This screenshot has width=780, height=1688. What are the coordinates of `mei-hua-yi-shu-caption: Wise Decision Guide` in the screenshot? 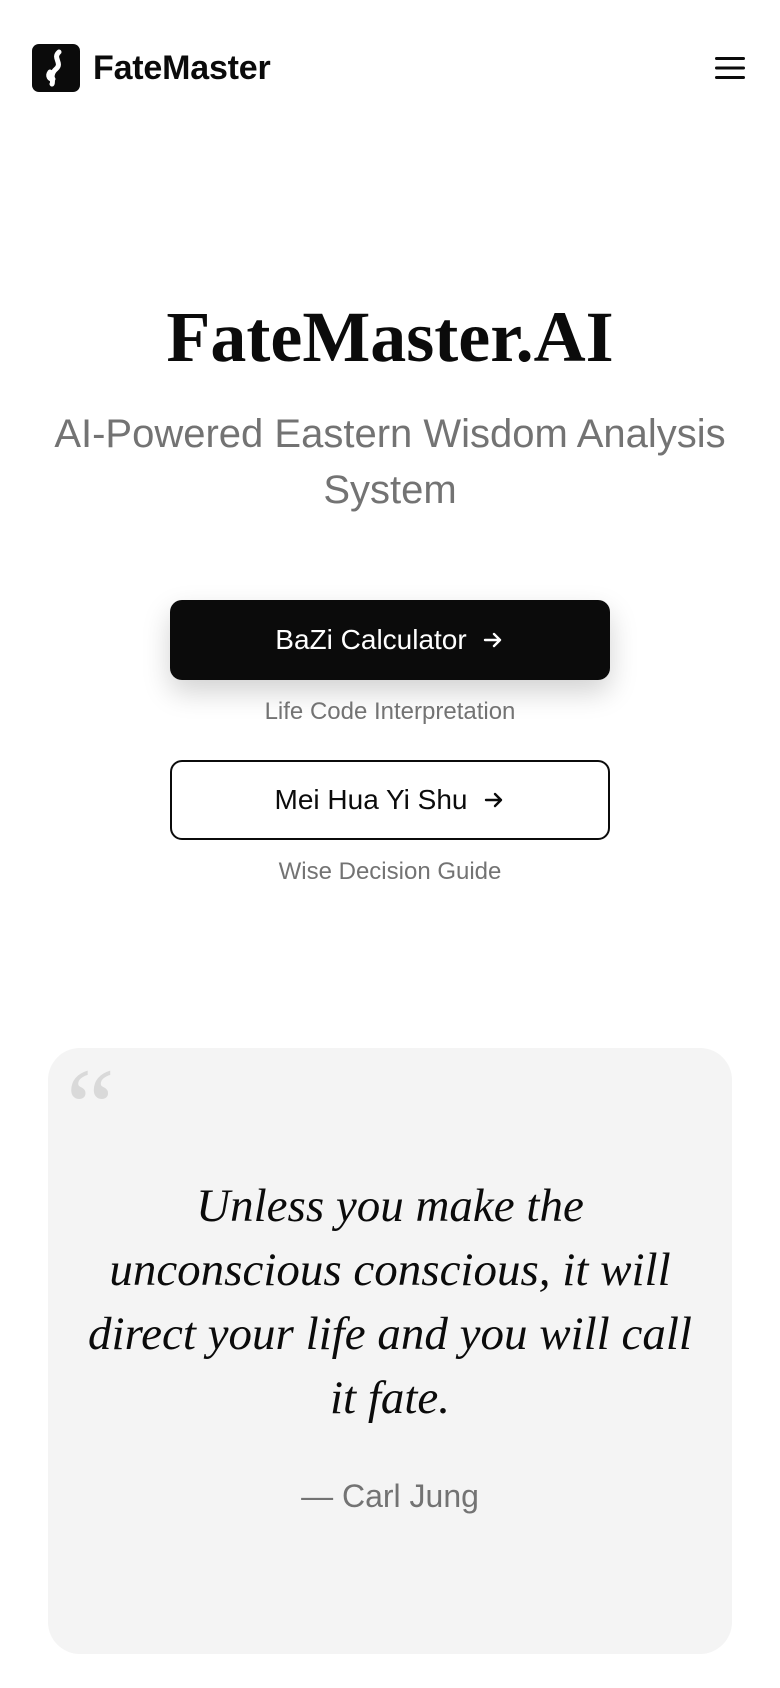 It's located at (390, 871).